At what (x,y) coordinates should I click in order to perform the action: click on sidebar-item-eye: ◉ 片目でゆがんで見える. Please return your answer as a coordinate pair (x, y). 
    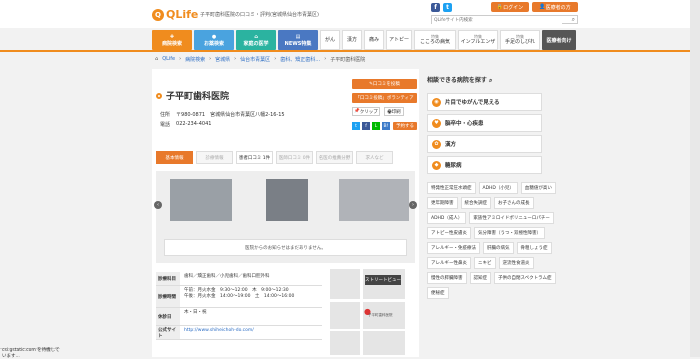
    Looking at the image, I should click on (484, 102).